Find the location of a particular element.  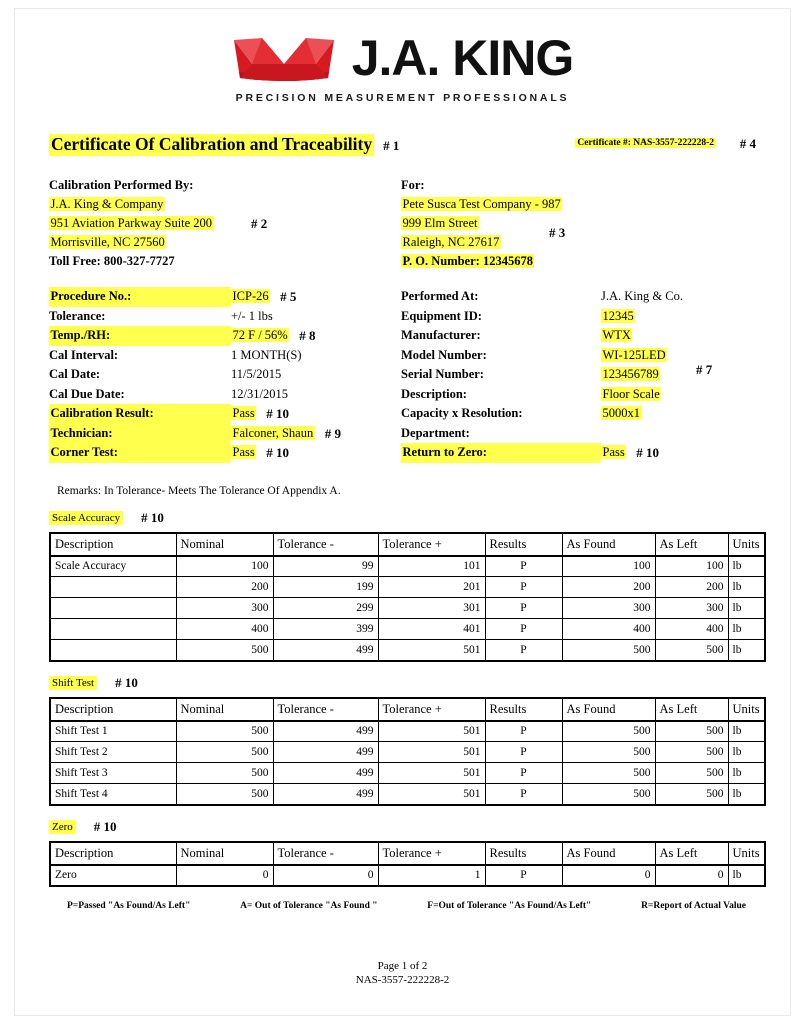

detail-row: Performed At: J.A. King & Co. is located at coordinates (578, 297).